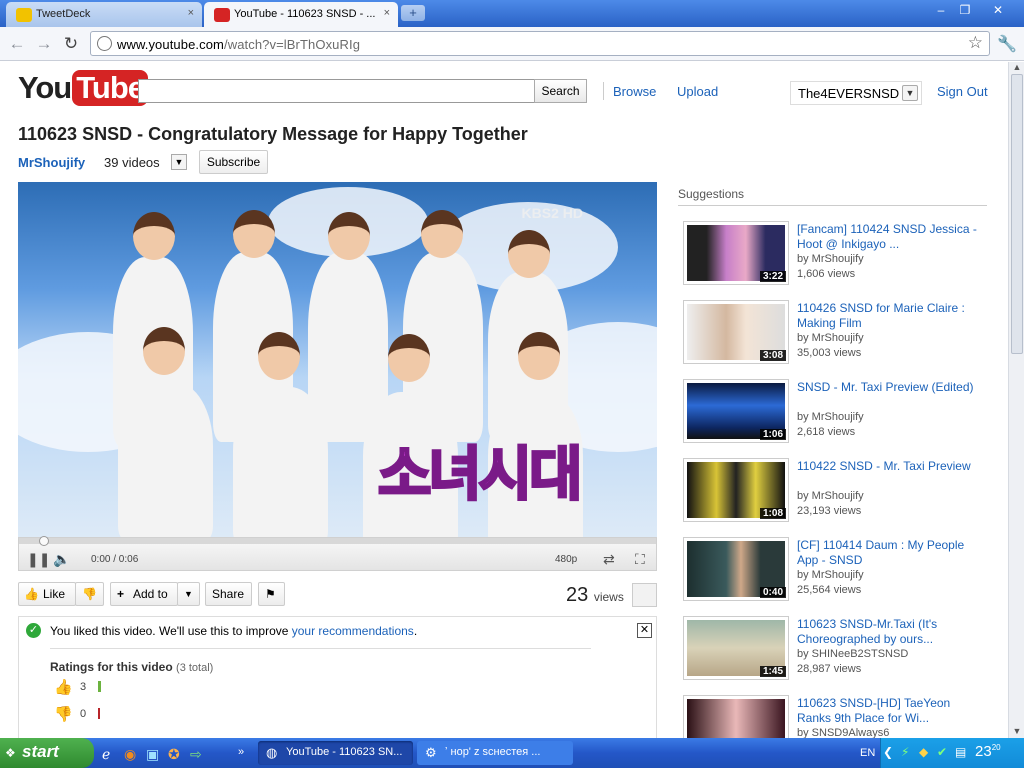 Image resolution: width=1024 pixels, height=768 pixels. I want to click on dislike-button: 👎, so click(89, 594).